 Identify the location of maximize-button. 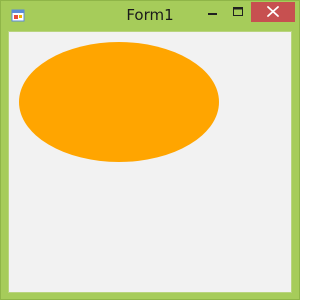
(237, 12).